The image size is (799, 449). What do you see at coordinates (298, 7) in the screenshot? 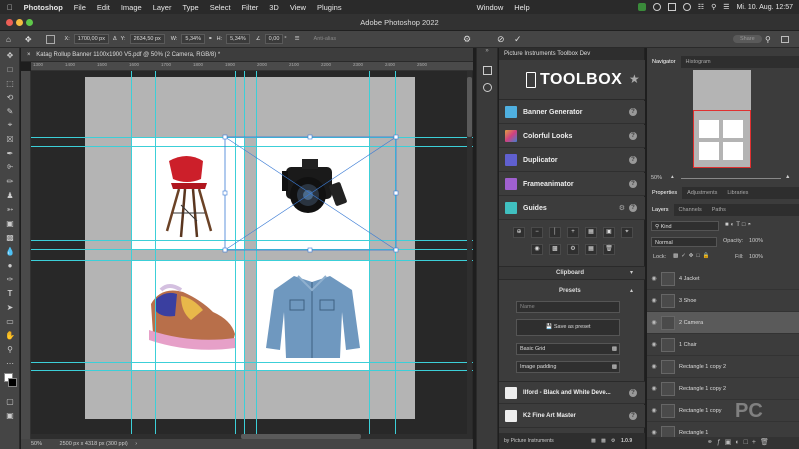
I see `menu-view: View` at bounding box center [298, 7].